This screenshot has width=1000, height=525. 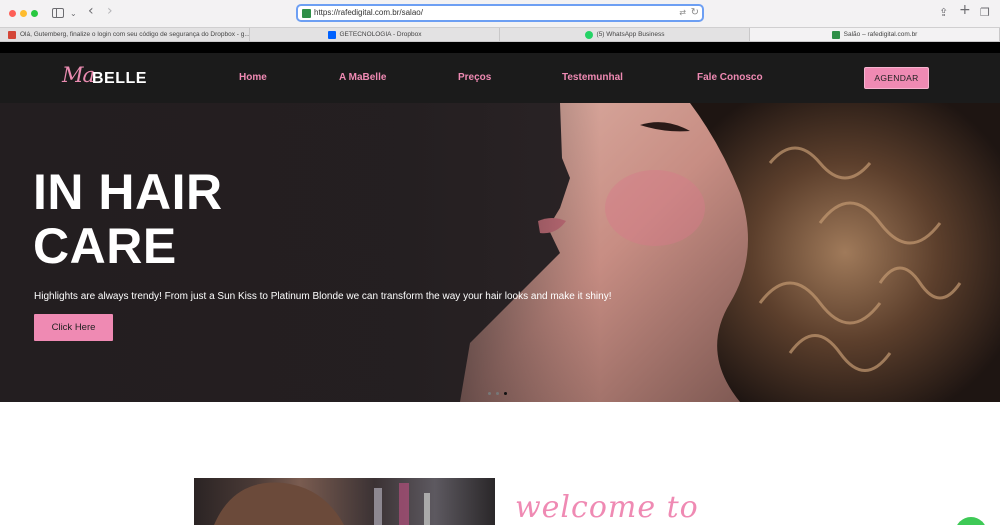 What do you see at coordinates (331, 34) in the screenshot?
I see `dropbox-icon` at bounding box center [331, 34].